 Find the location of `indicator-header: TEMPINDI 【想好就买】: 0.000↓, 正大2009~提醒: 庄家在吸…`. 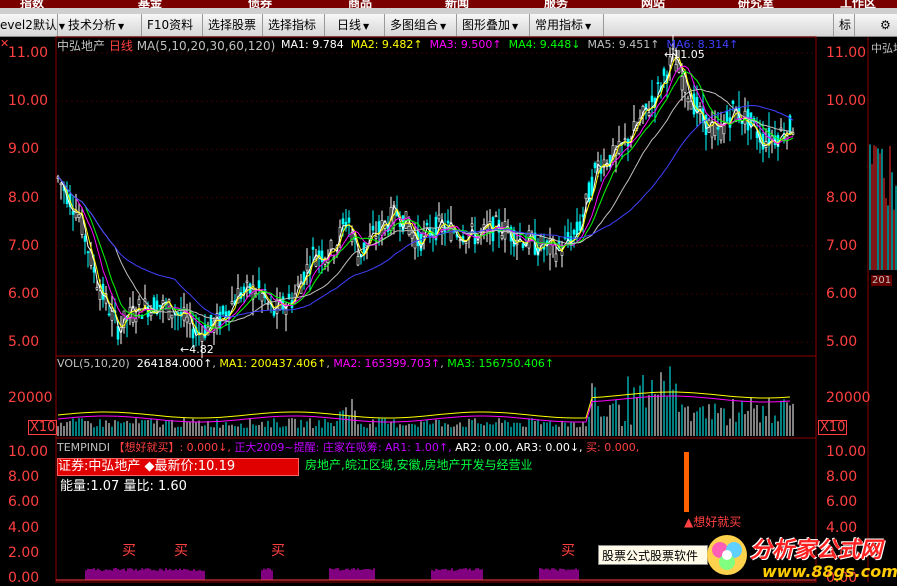

indicator-header: TEMPINDI 【想好就买】: 0.000↓, 正大2009~提醒: 庄家在吸… is located at coordinates (348, 447).